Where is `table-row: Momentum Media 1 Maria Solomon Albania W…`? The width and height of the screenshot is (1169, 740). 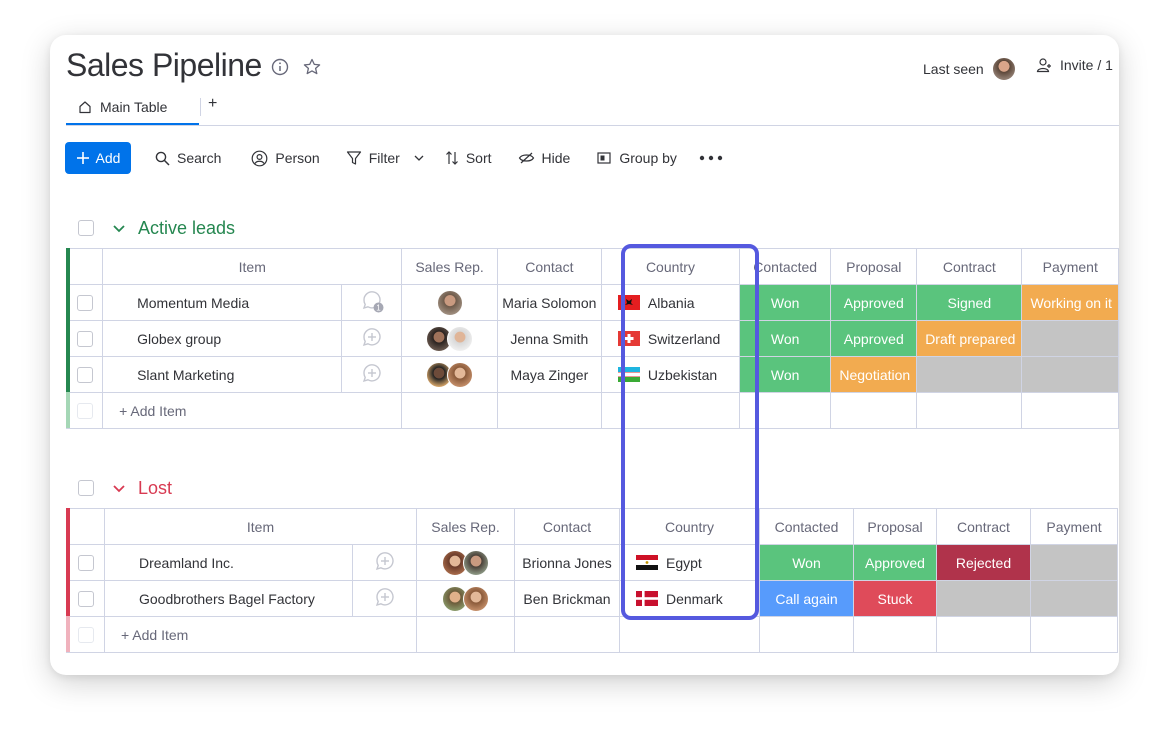 table-row: Momentum Media 1 Maria Solomon Albania W… is located at coordinates (592, 302).